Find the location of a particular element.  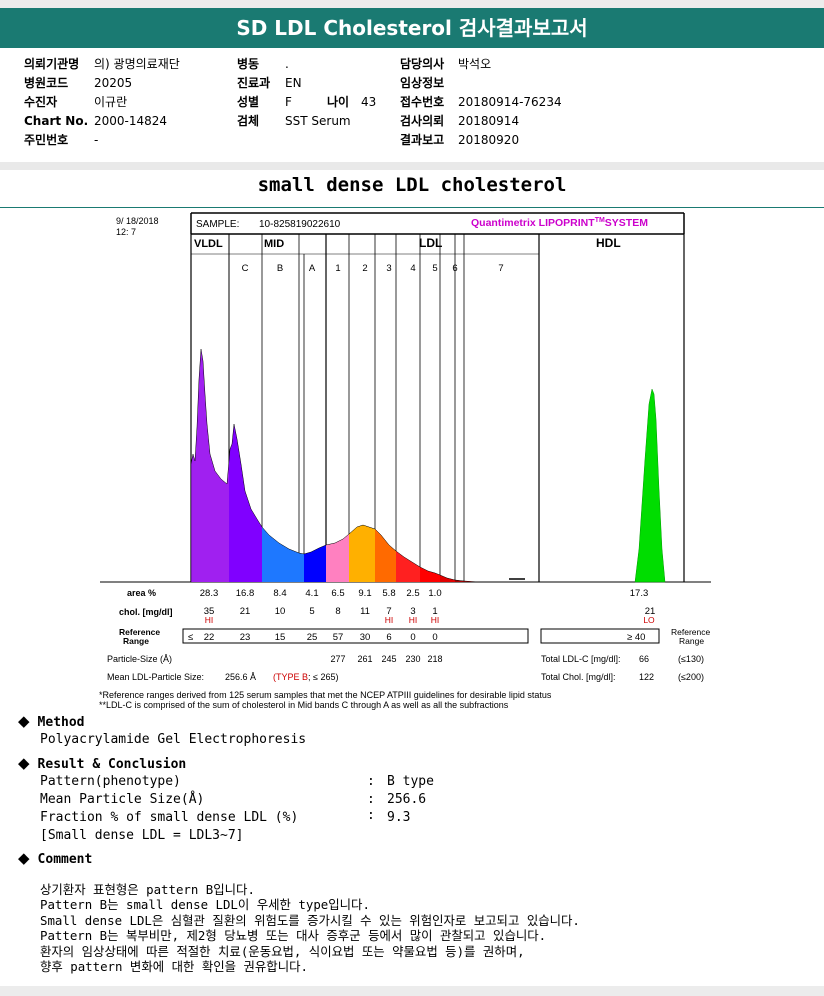

sex-label: 성별 is located at coordinates (248, 102).